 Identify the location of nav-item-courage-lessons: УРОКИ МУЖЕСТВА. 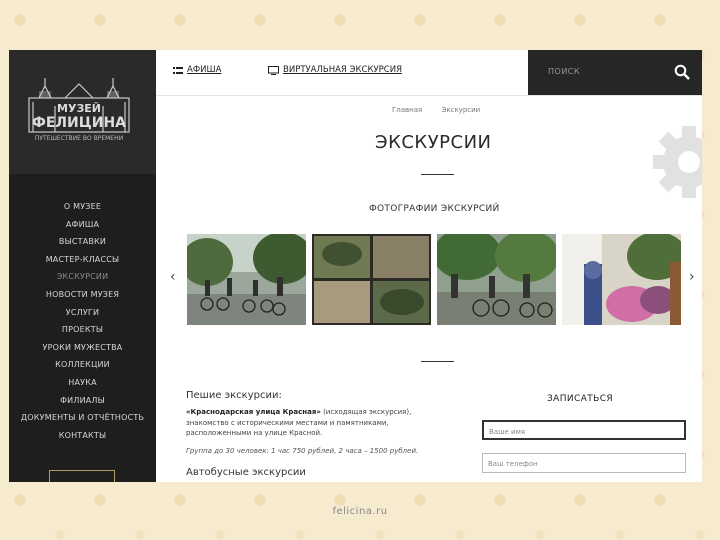
(82, 348).